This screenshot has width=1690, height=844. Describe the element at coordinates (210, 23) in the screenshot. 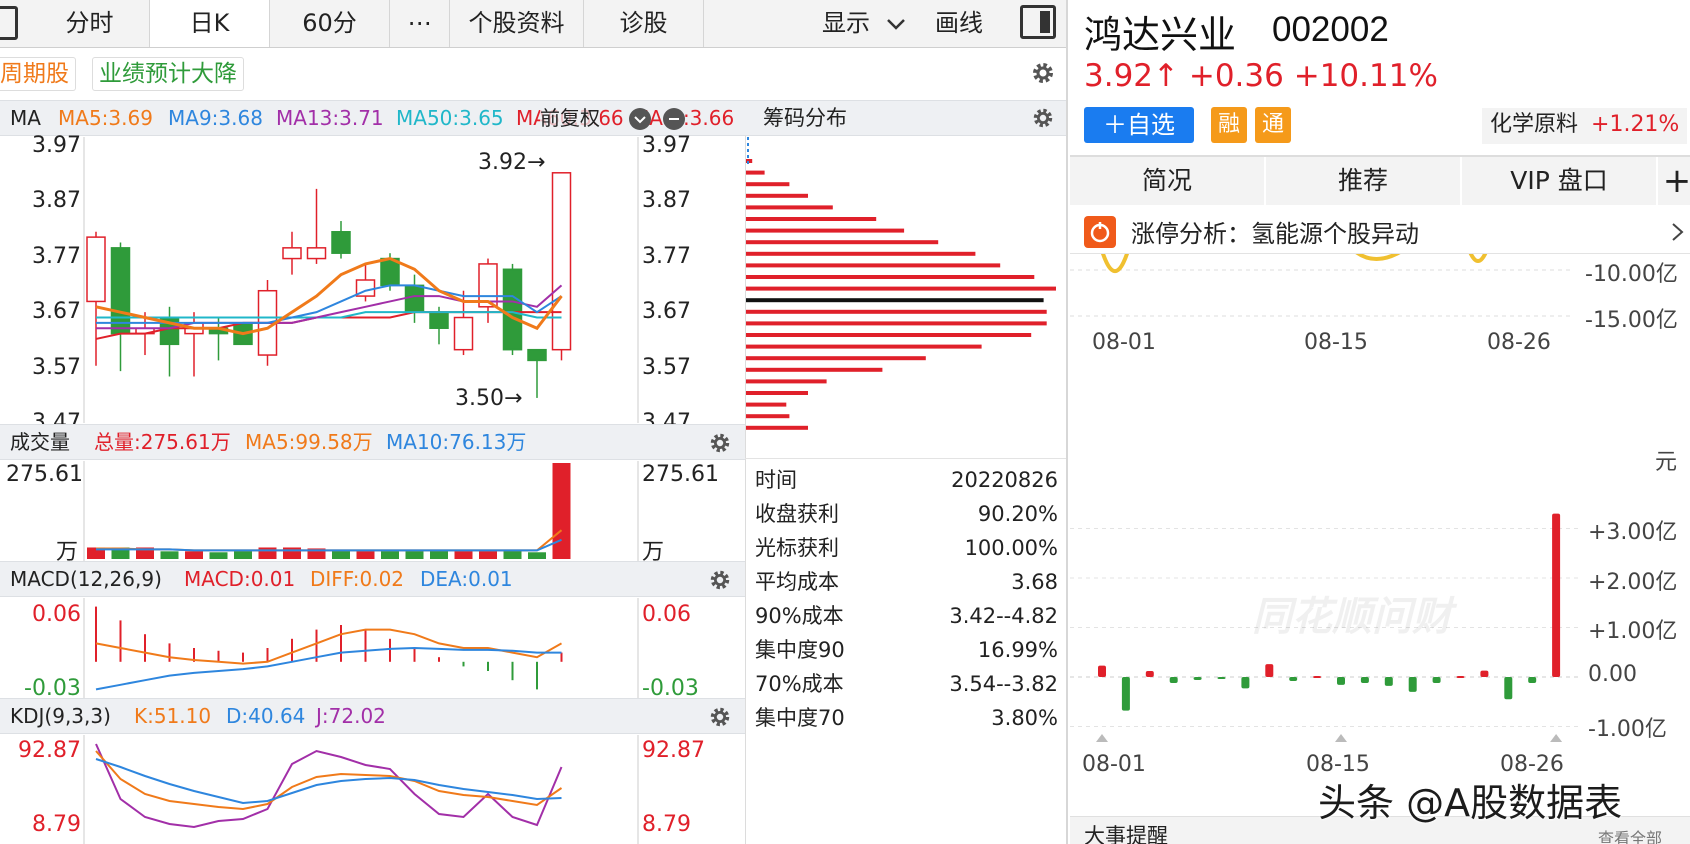

I see `tab-daily-k: 日K` at that location.